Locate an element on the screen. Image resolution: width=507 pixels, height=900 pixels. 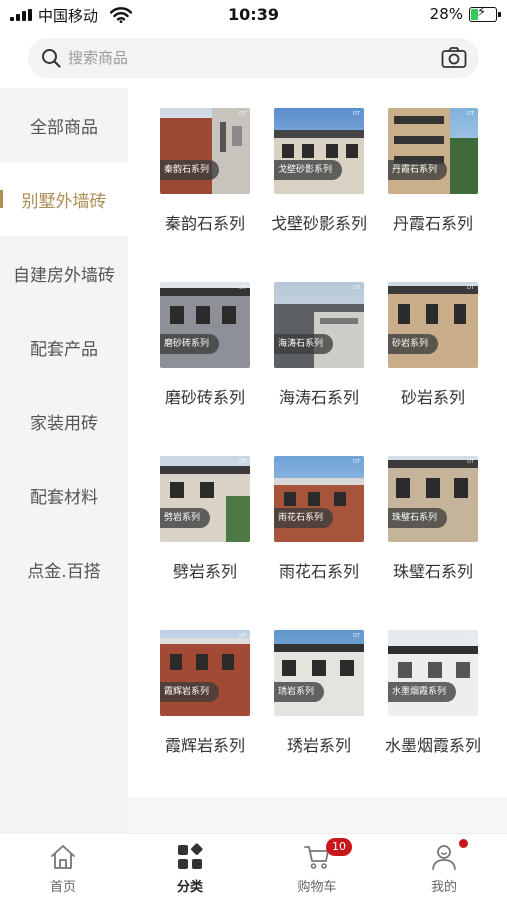
product-tag: 海涛石系列 is located at coordinates (304, 344).